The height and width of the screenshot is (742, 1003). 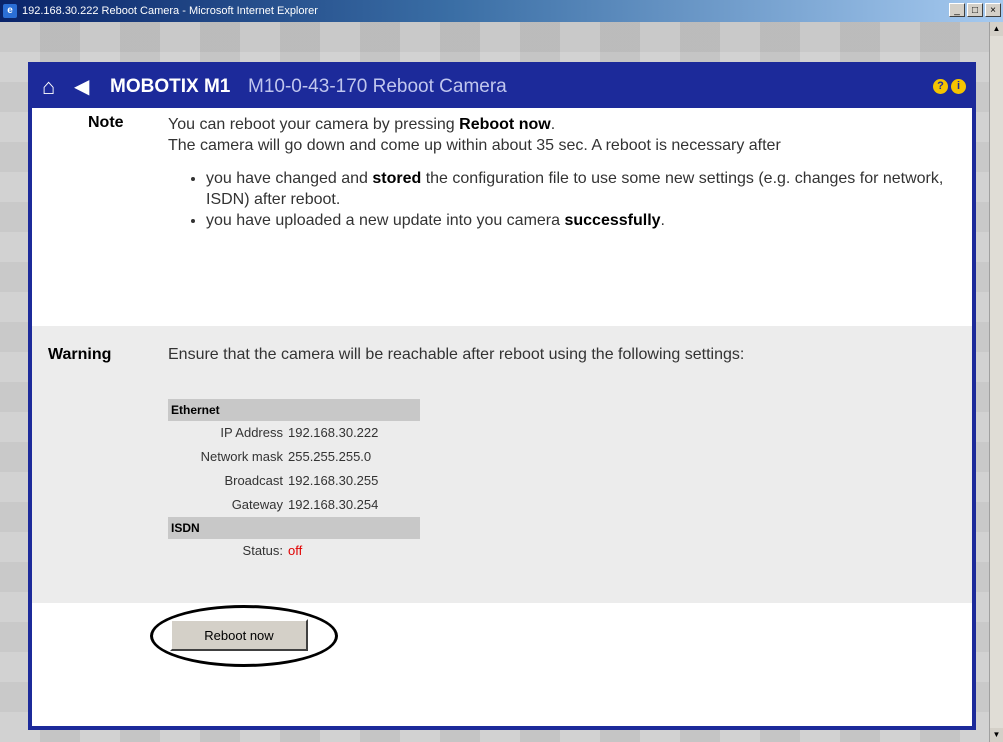 What do you see at coordinates (170, 86) in the screenshot?
I see `brand-name: MOBOTIX M1` at bounding box center [170, 86].